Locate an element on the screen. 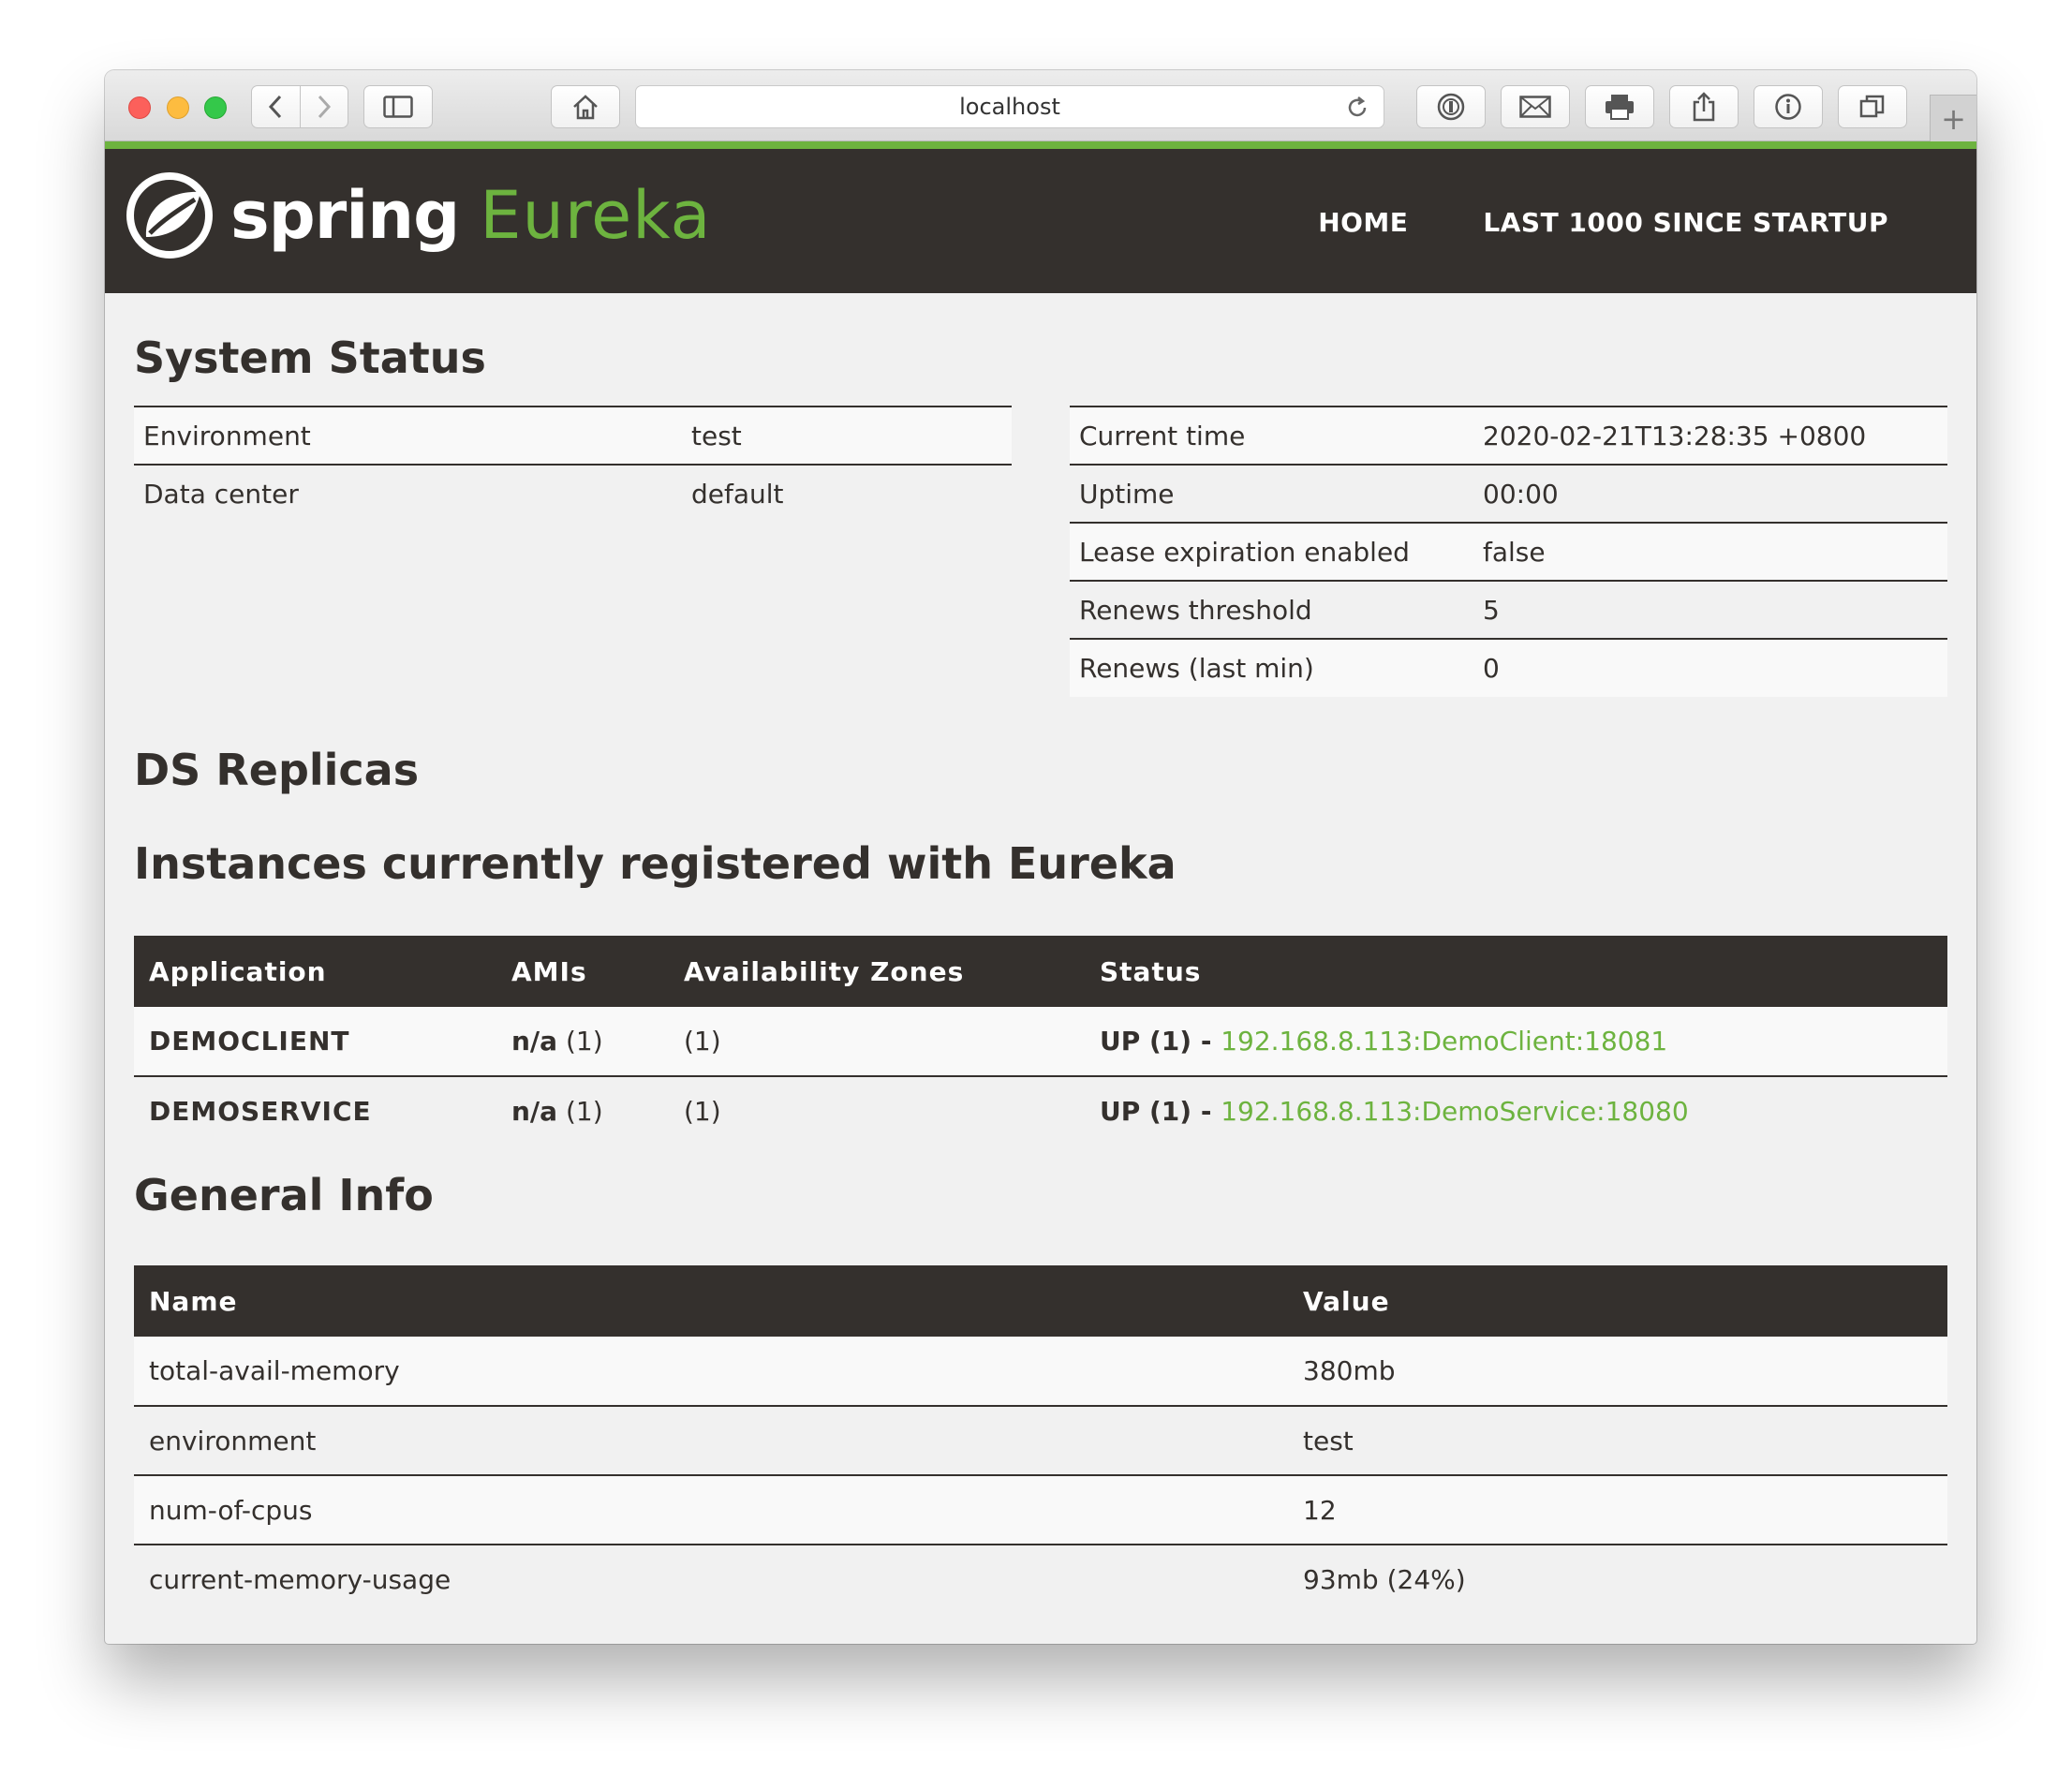 Image resolution: width=2072 pixels, height=1774 pixels. table-row: Lease expiration enabled false is located at coordinates (1508, 552).